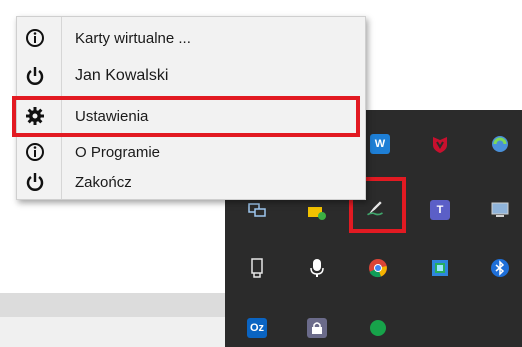  Describe the element at coordinates (500, 268) in the screenshot. I see `bluetooth-icon` at that location.